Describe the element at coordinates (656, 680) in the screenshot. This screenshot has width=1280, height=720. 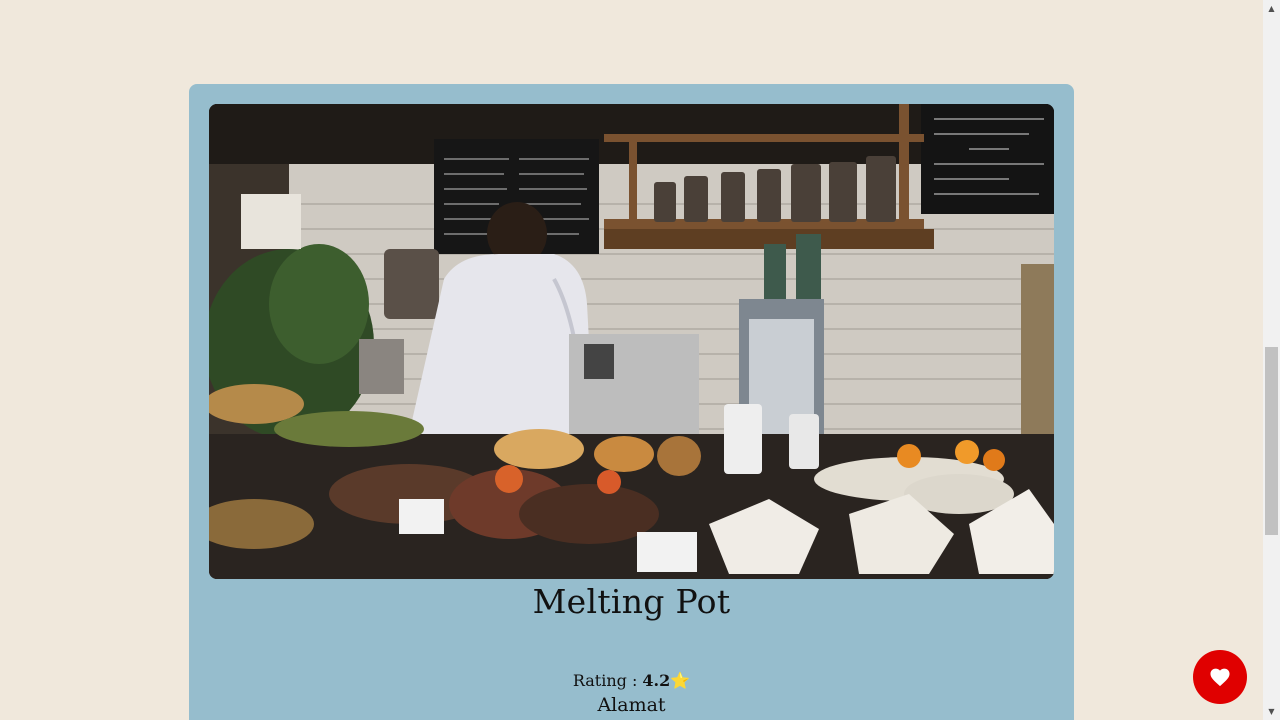
I see `rating-value: 4.2` at that location.